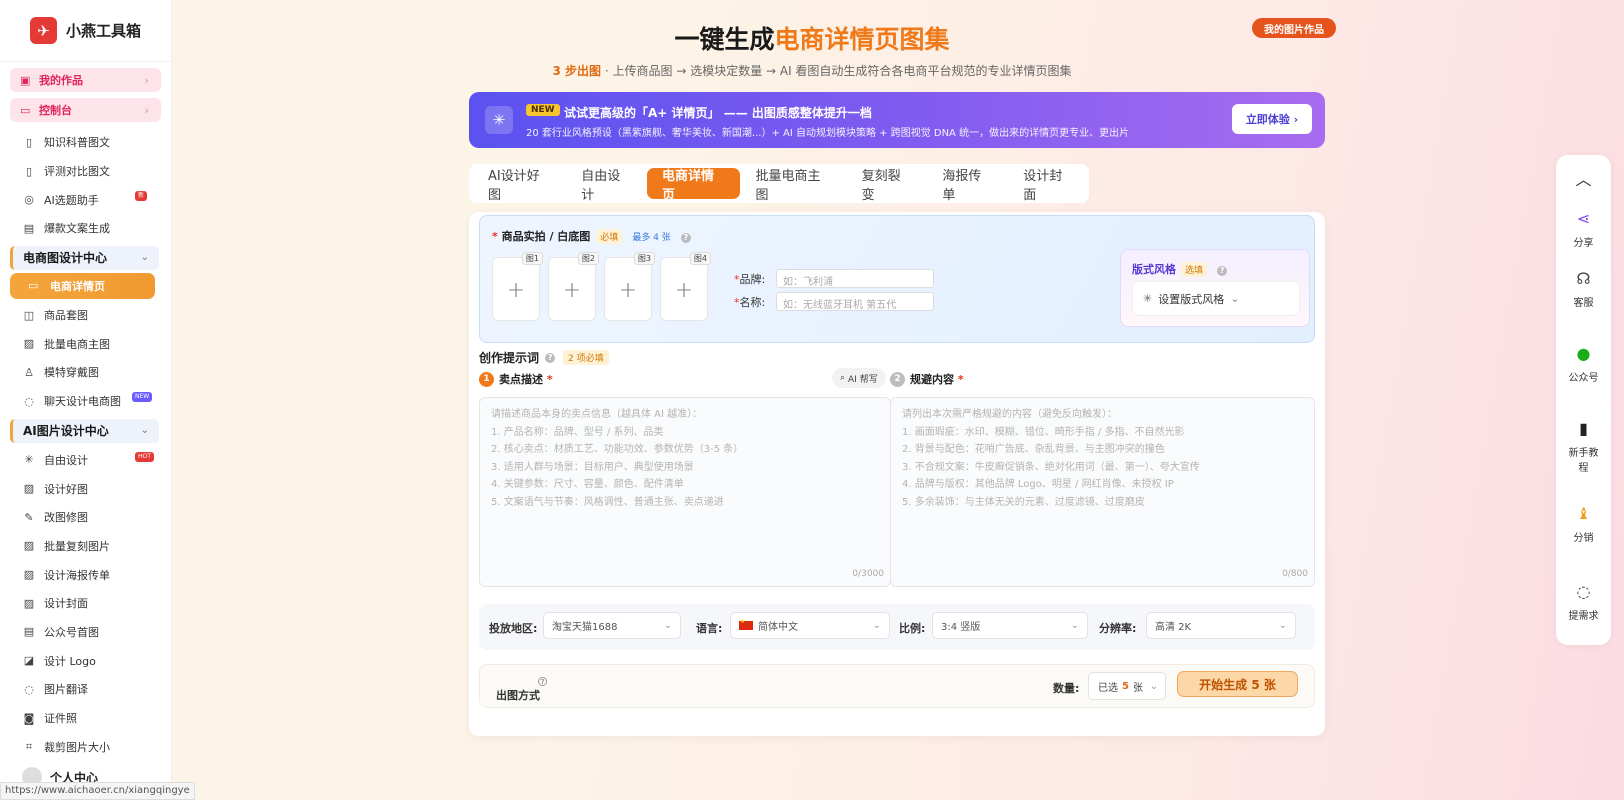  I want to click on tab-cover: 设计封面, so click(1048, 185).